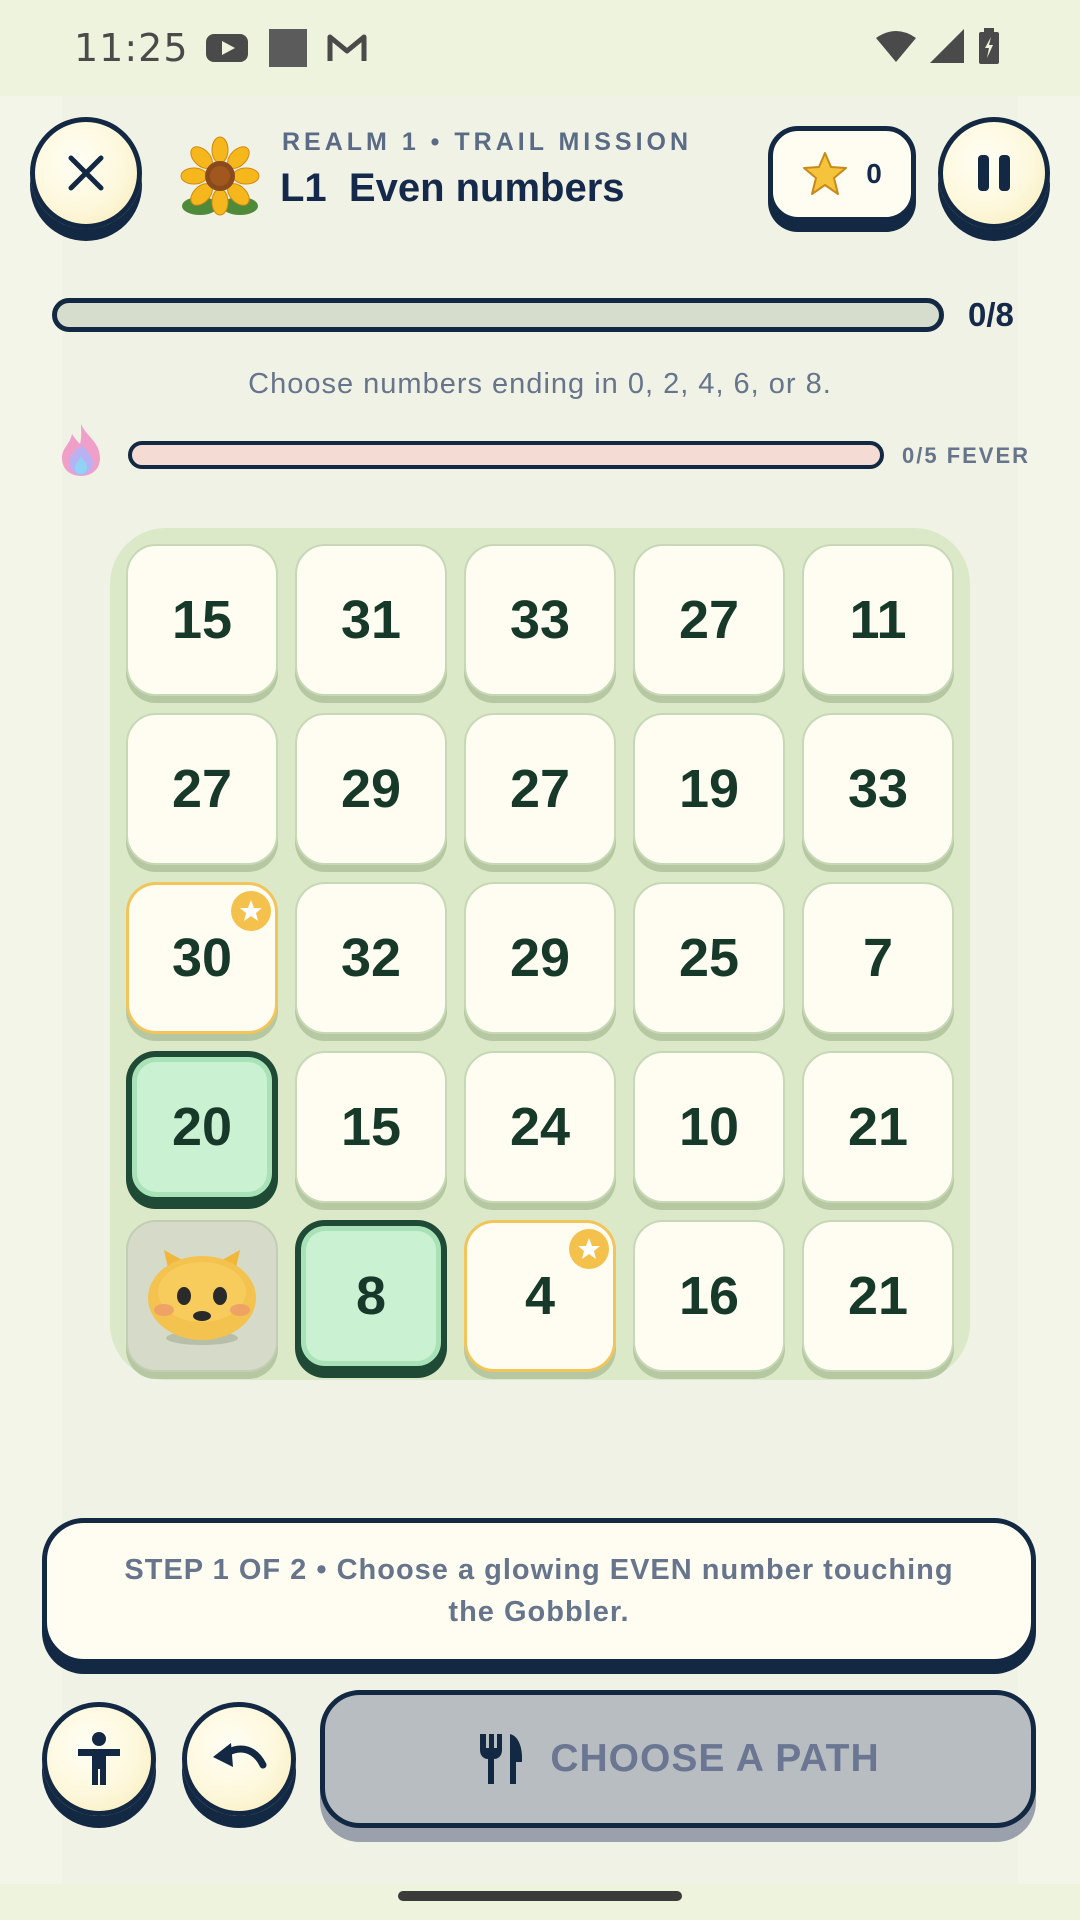 This screenshot has width=1080, height=1920. I want to click on number-tile: 10, so click(709, 1127).